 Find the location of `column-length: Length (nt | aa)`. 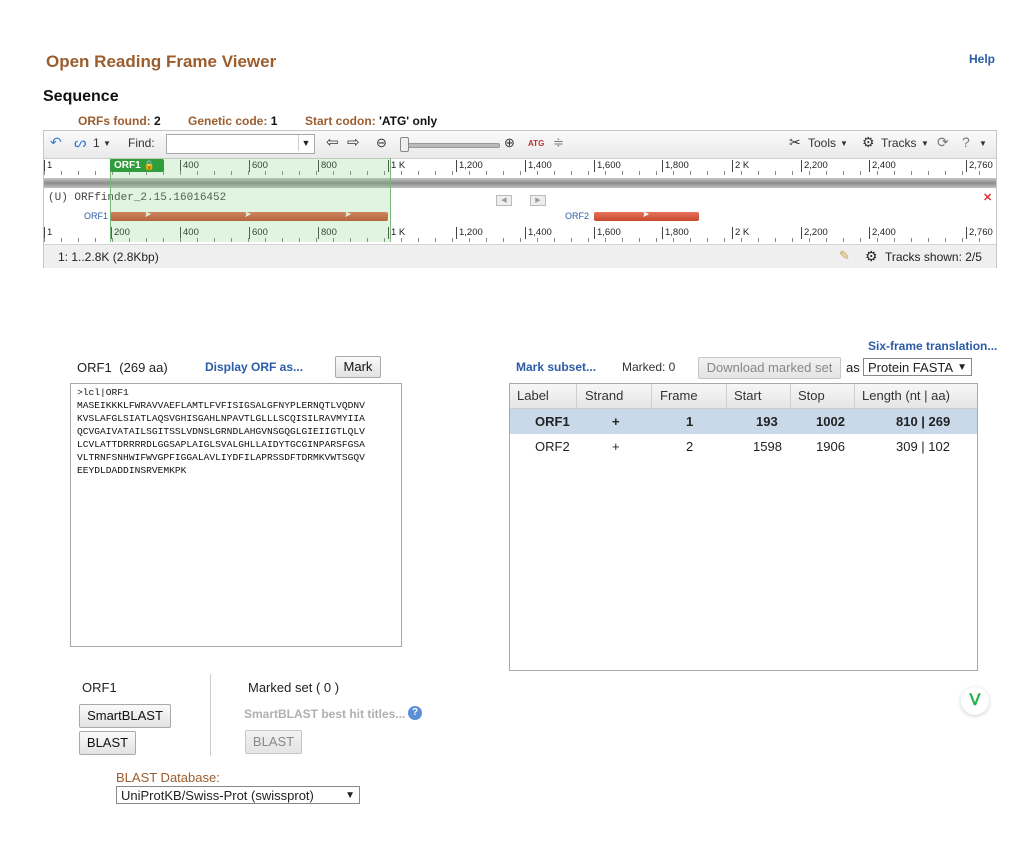

column-length: Length (nt | aa) is located at coordinates (906, 395).